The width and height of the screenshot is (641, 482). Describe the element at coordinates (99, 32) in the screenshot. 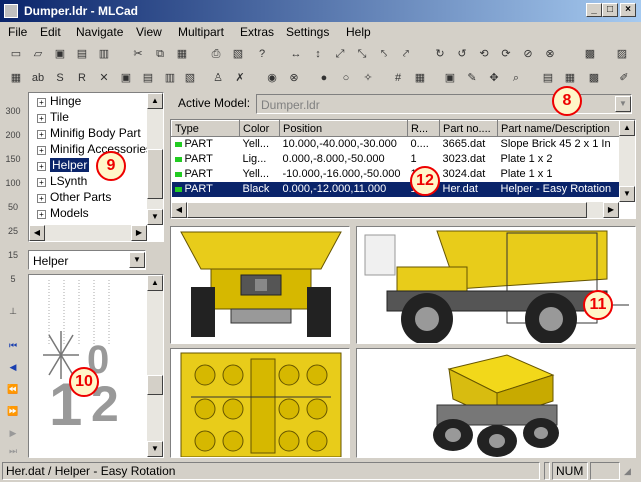

I see `menu-navigate: Navigate` at that location.